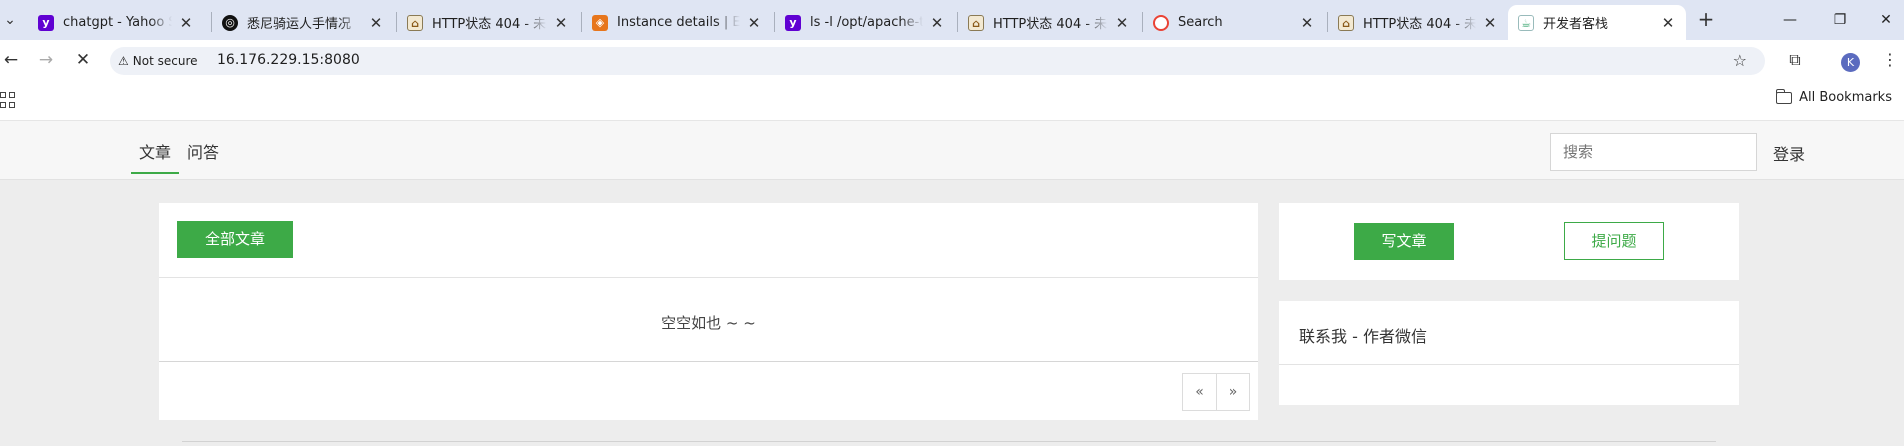 This screenshot has height=446, width=1904. What do you see at coordinates (1199, 392) in the screenshot?
I see `pager-prev-button: «` at bounding box center [1199, 392].